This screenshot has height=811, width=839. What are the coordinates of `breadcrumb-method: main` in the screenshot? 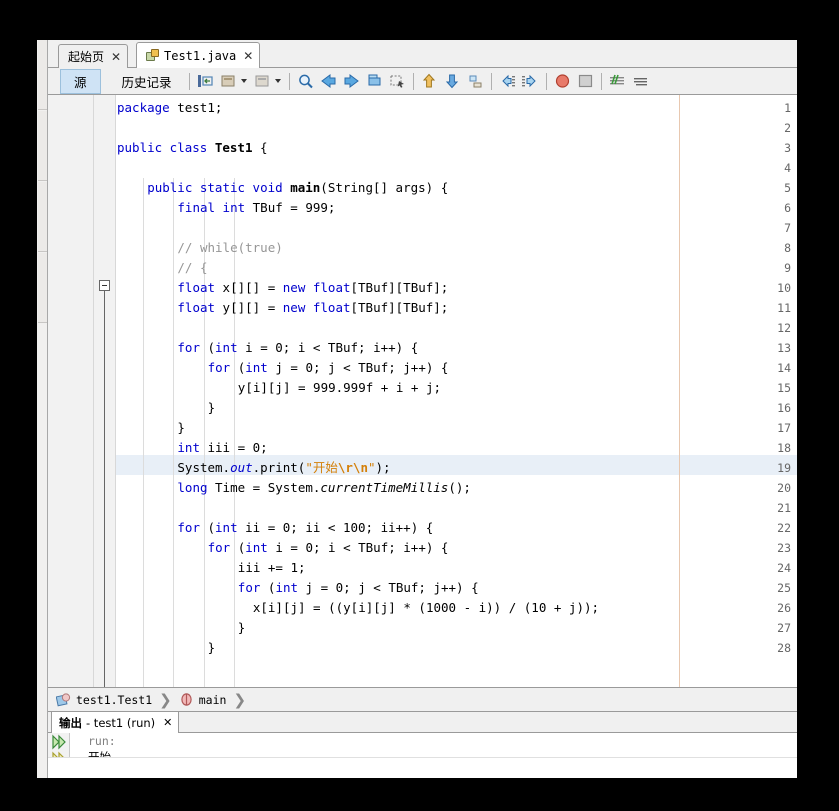 It's located at (213, 700).